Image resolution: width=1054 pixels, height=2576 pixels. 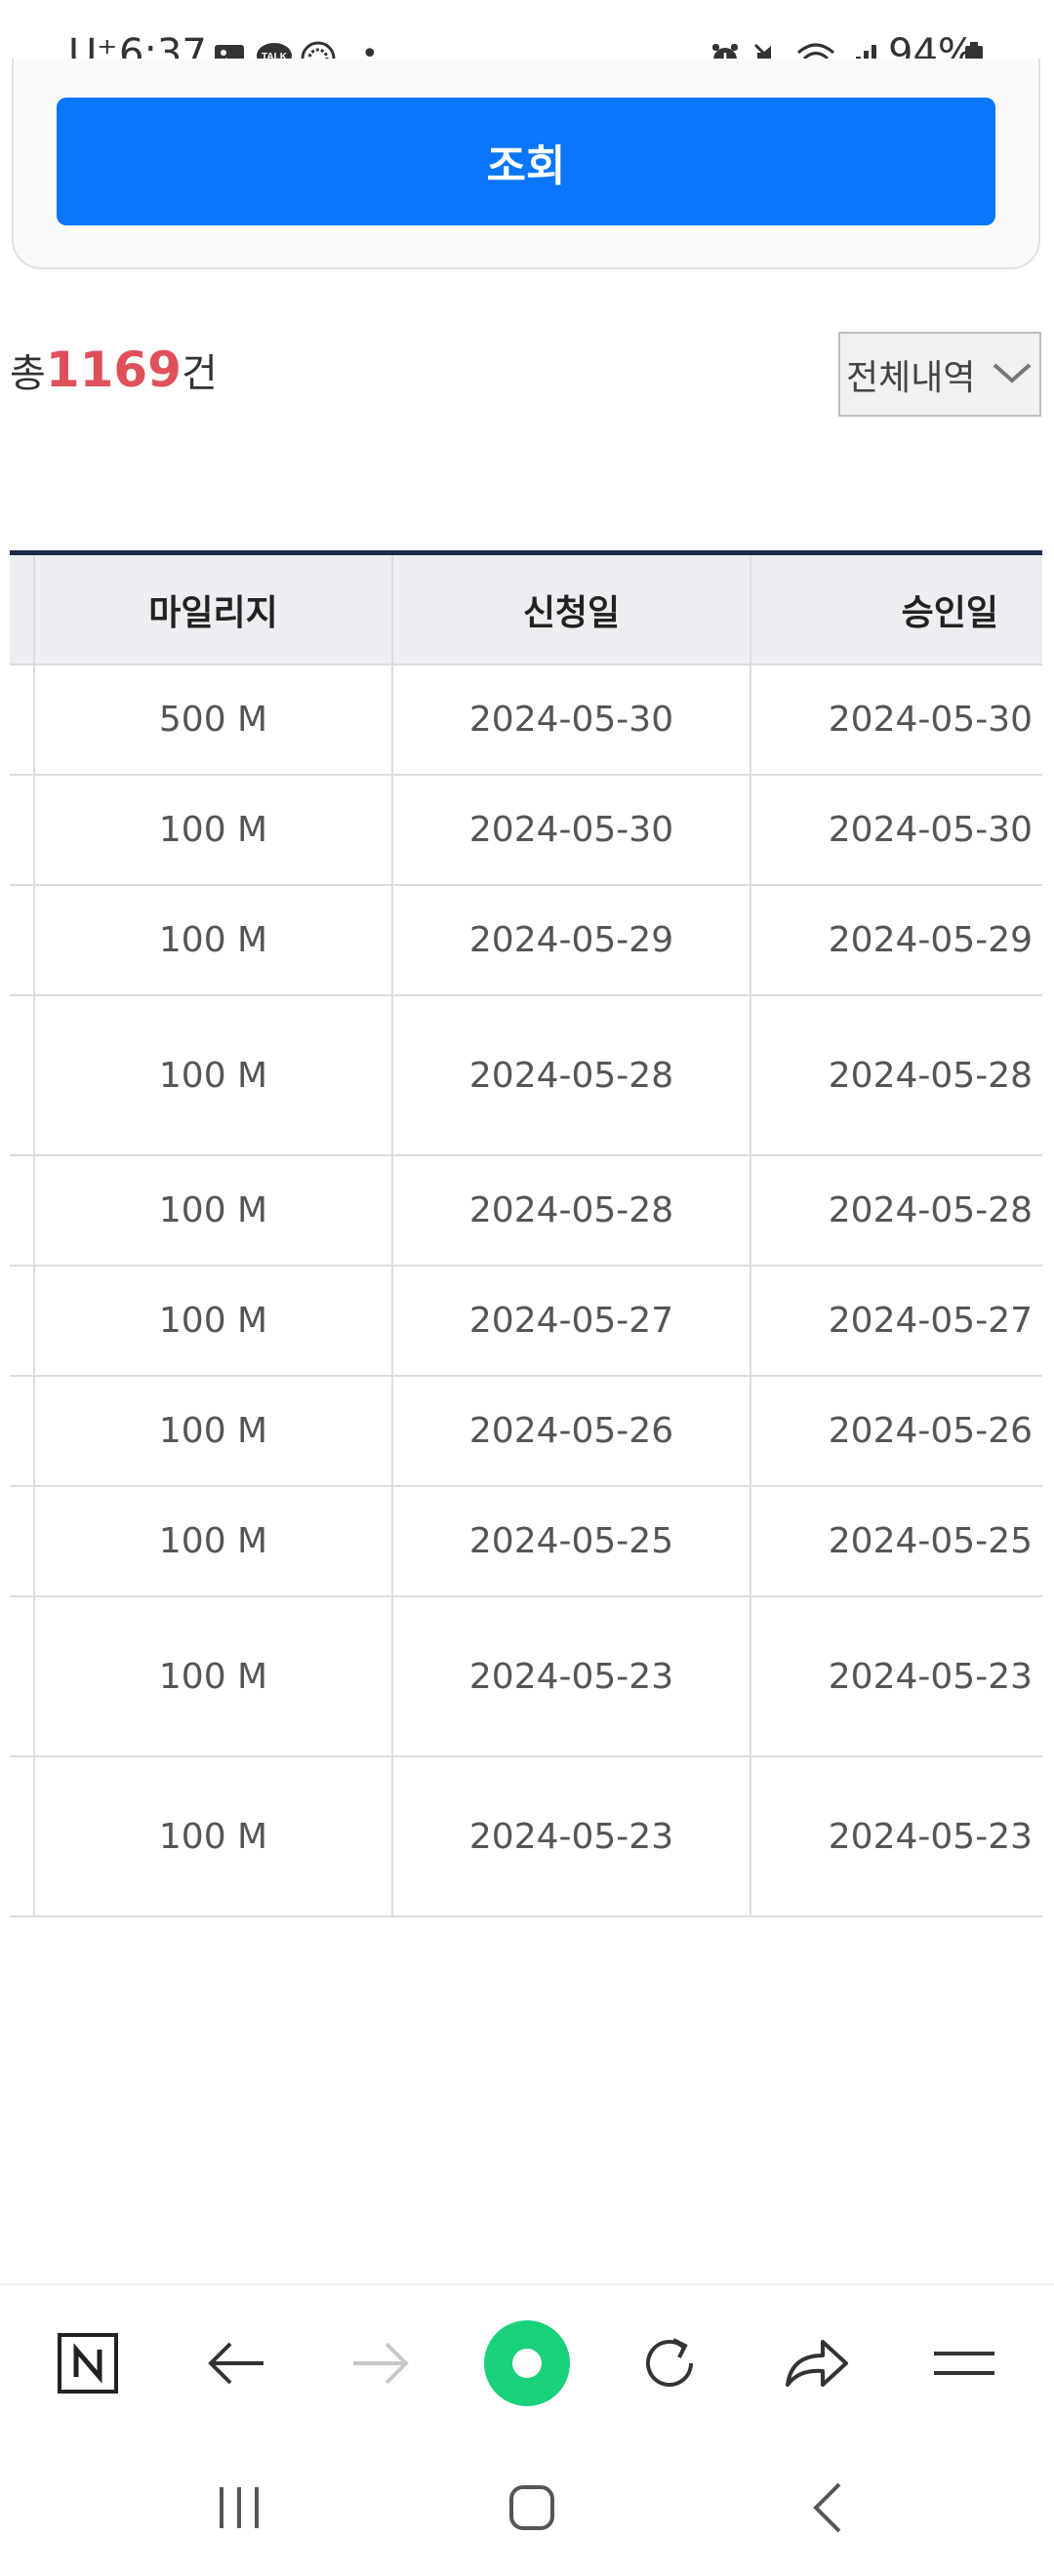 What do you see at coordinates (381, 2363) in the screenshot?
I see `forward-arrow-icon` at bounding box center [381, 2363].